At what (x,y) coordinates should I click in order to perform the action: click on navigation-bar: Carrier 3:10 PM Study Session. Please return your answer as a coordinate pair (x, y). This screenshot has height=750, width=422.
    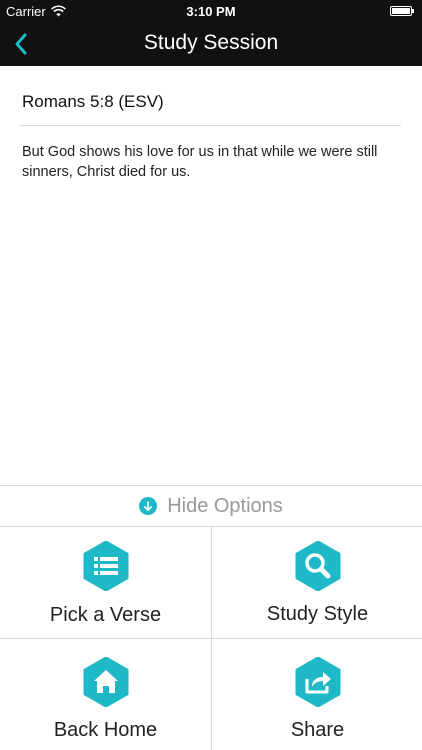
    Looking at the image, I should click on (211, 33).